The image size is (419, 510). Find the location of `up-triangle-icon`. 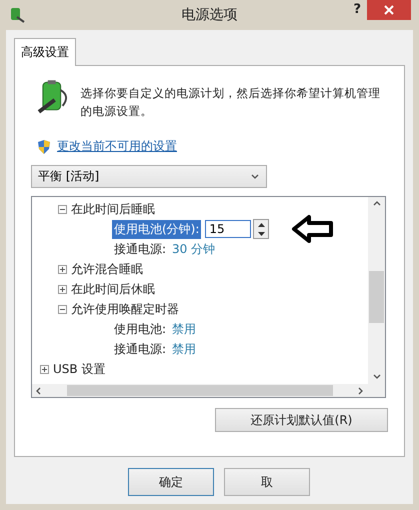

up-triangle-icon is located at coordinates (261, 224).